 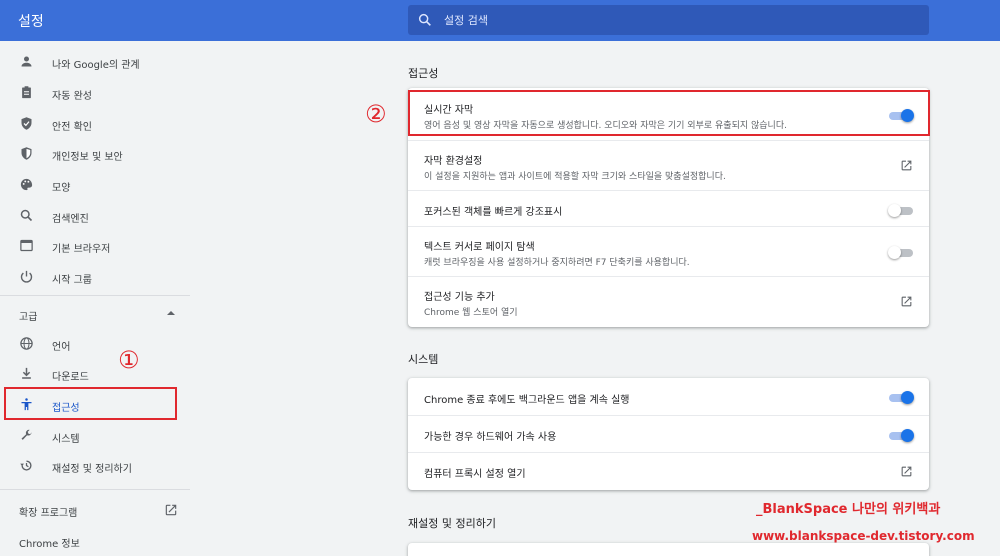 I want to click on search-input, so click(x=679, y=20).